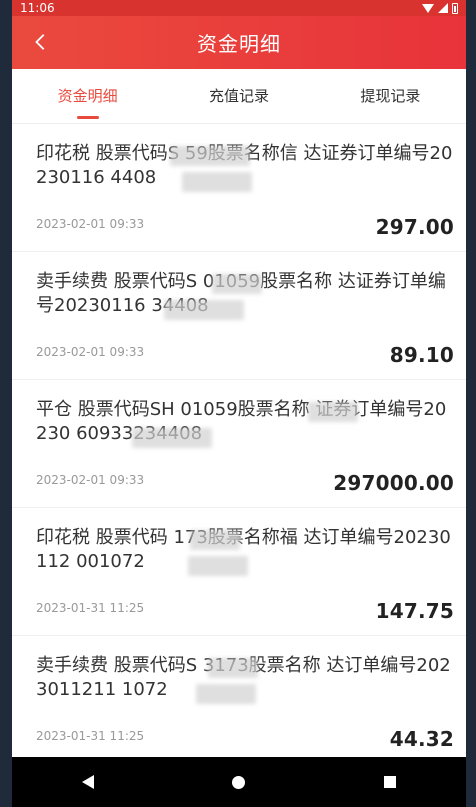 Image resolution: width=476 pixels, height=807 pixels. I want to click on signal-icon, so click(443, 8).